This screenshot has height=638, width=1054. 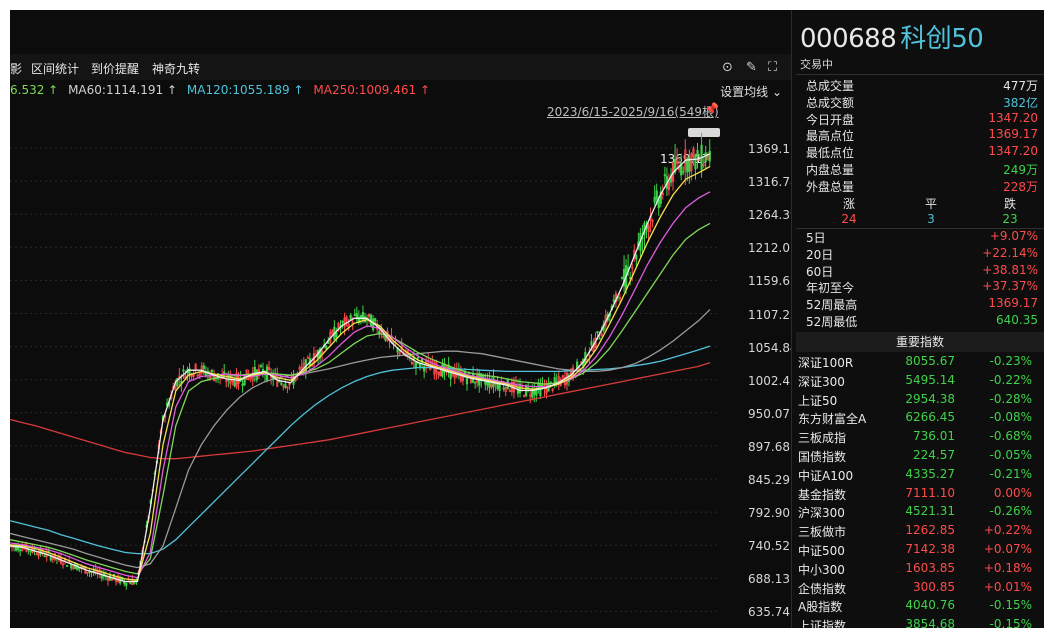 I want to click on perf-row: 60日 +38.81%, so click(x=922, y=271).